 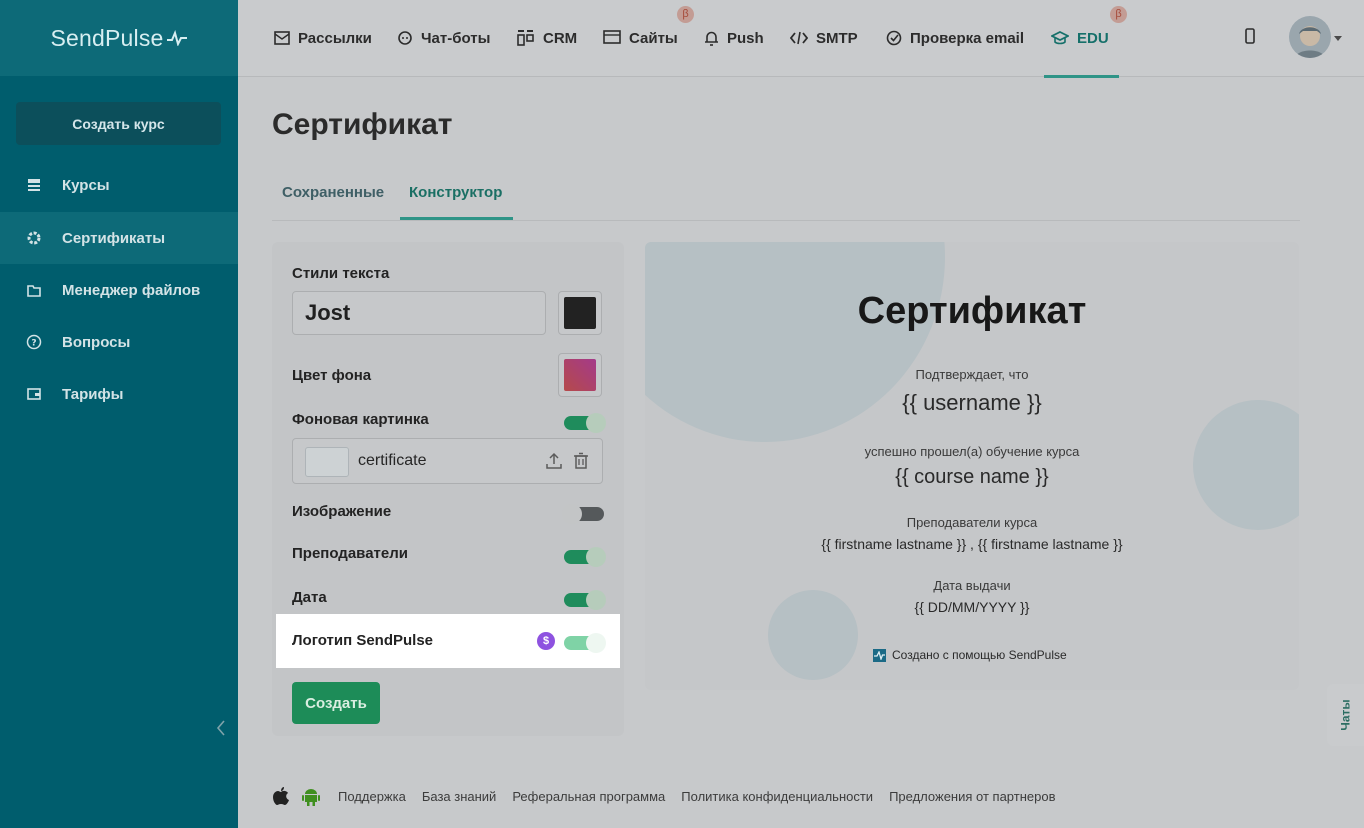 I want to click on chat-icon, so click(x=405, y=38).